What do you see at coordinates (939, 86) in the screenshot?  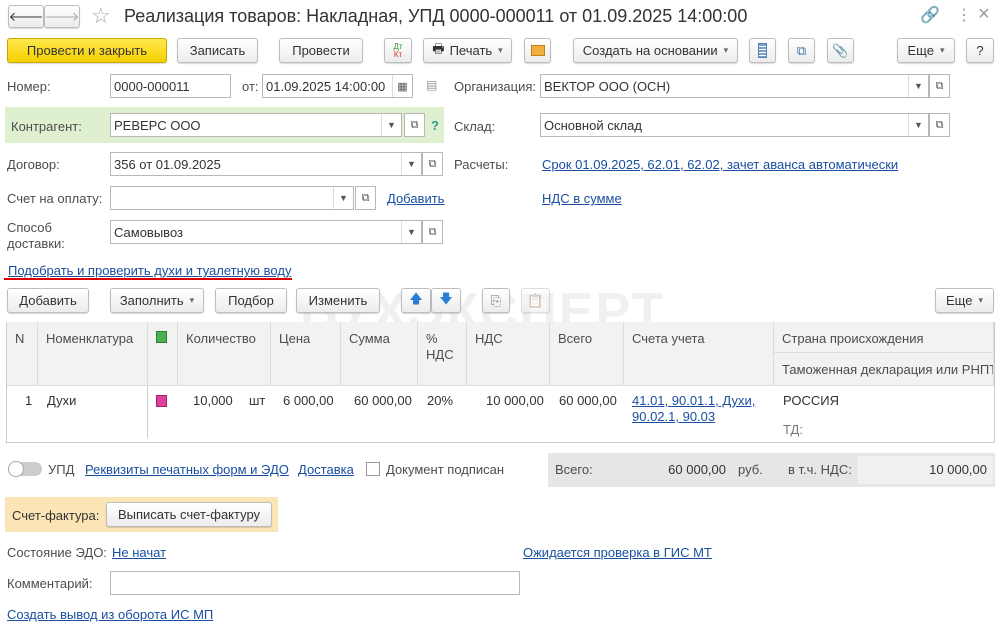 I see `open-organization-button: ⧉` at bounding box center [939, 86].